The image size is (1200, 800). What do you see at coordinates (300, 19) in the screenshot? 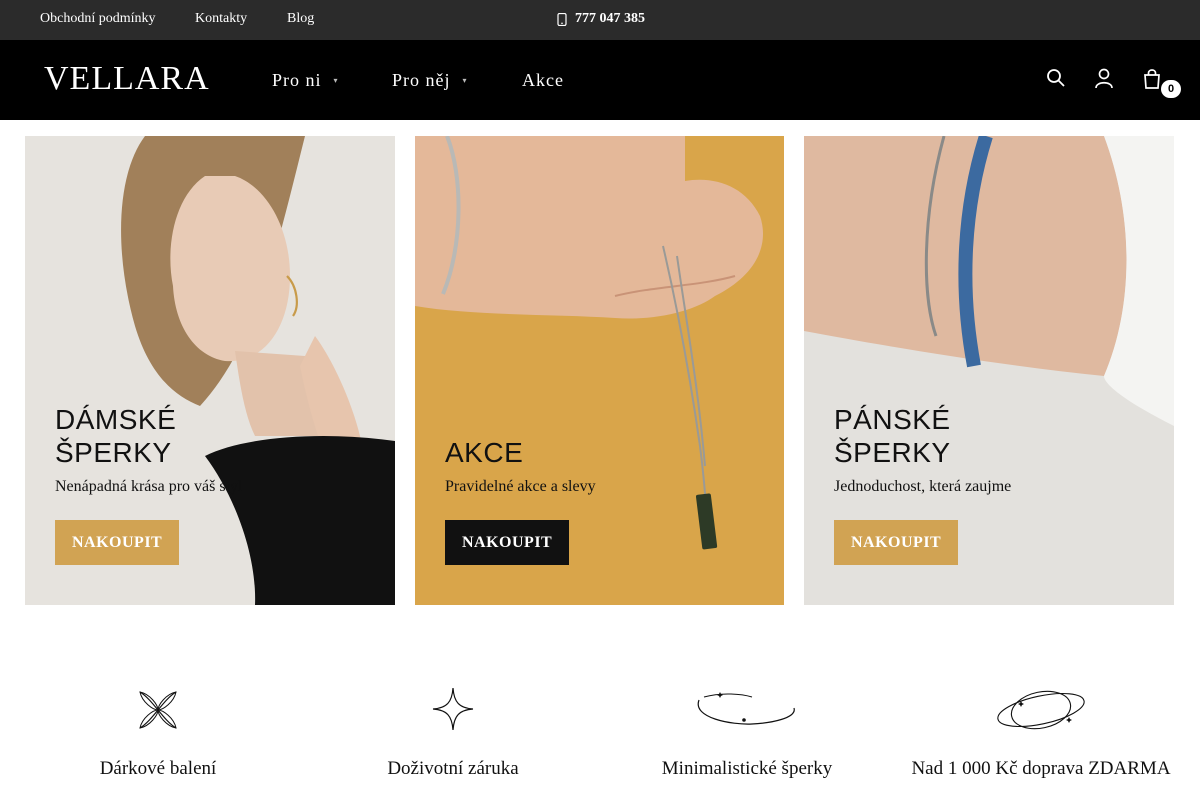
I see `blog-link: Blog` at bounding box center [300, 19].